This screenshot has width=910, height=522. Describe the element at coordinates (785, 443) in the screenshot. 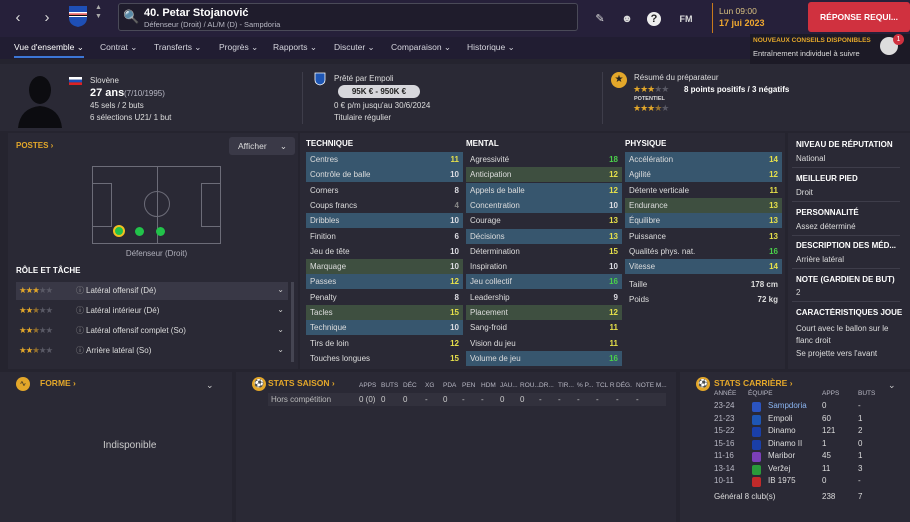

I see `career-team: Dinamo II` at that location.